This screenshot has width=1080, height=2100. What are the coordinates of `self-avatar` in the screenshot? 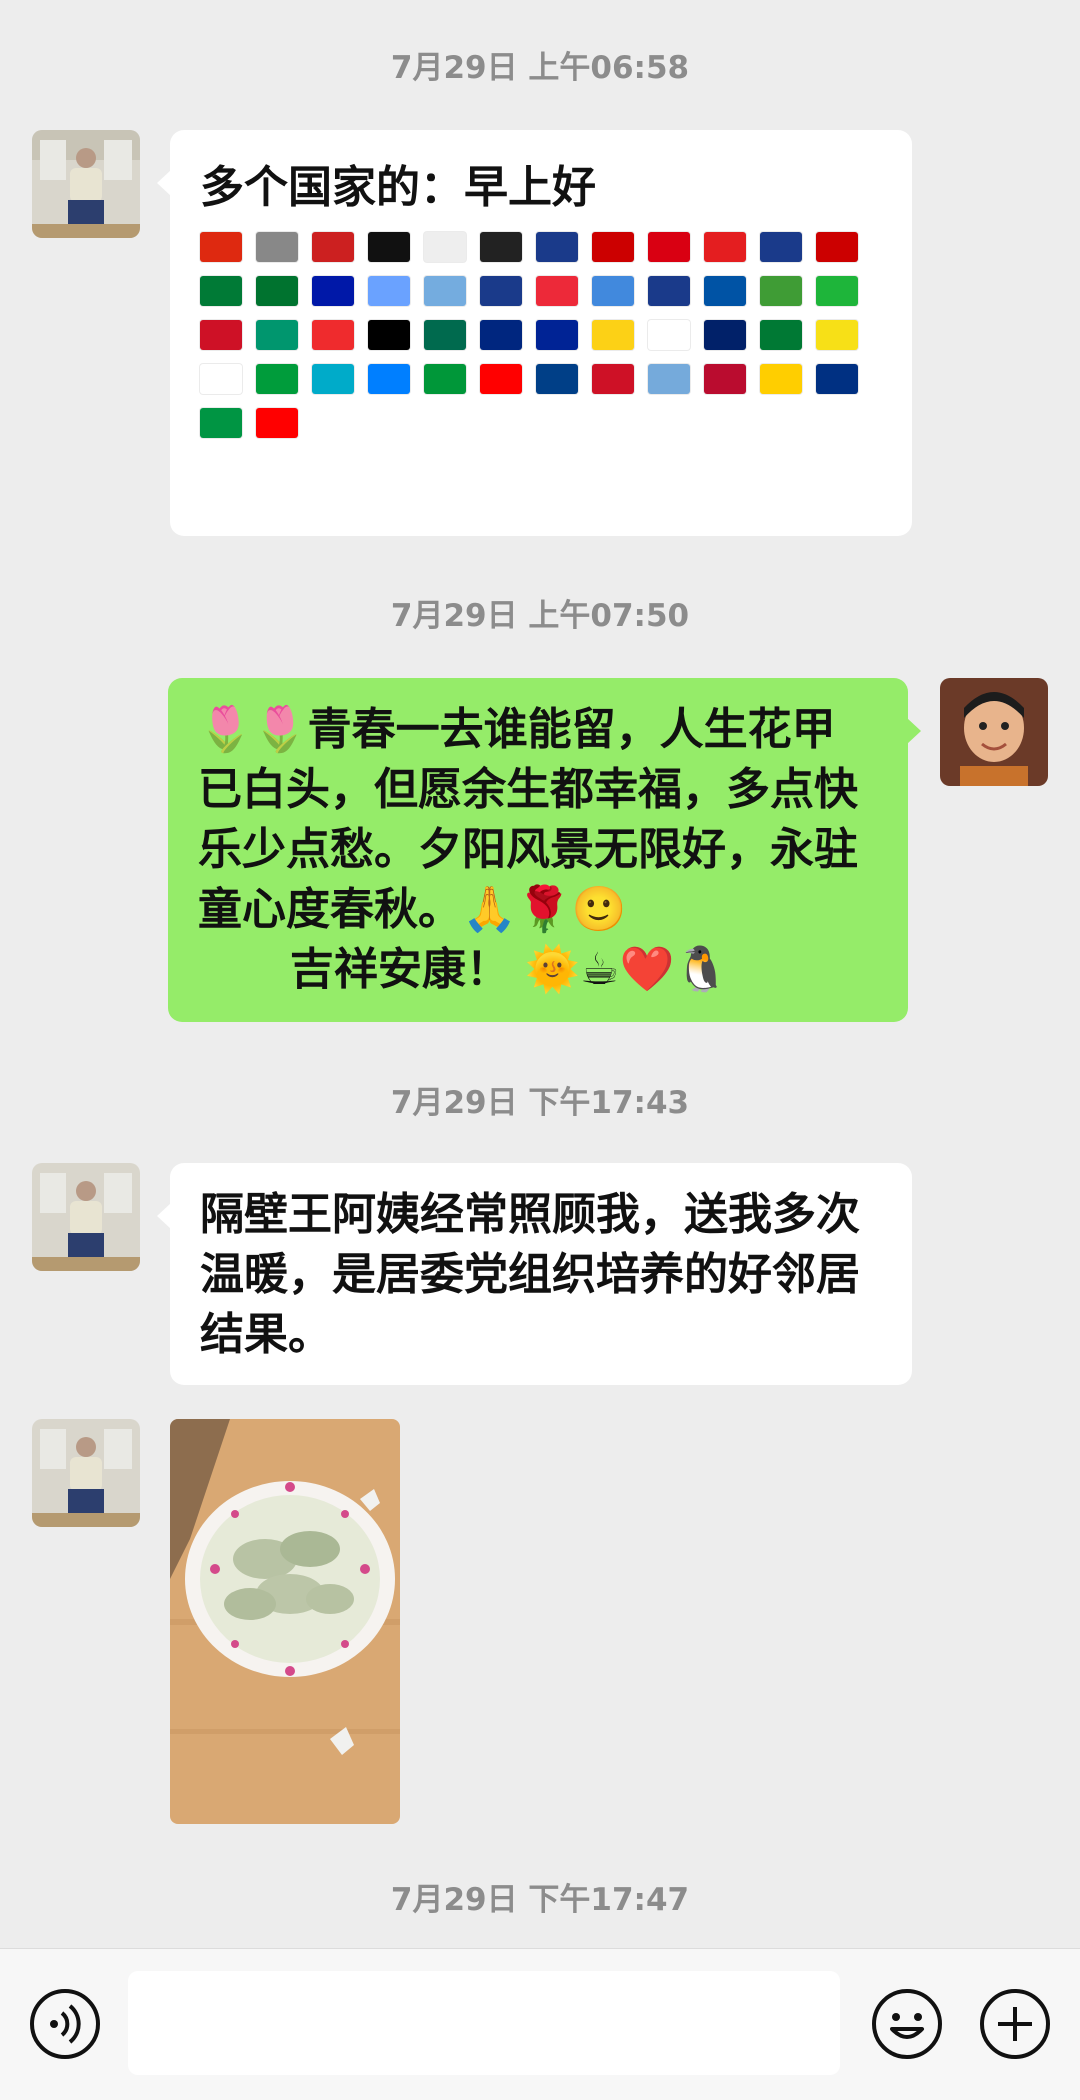 It's located at (994, 732).